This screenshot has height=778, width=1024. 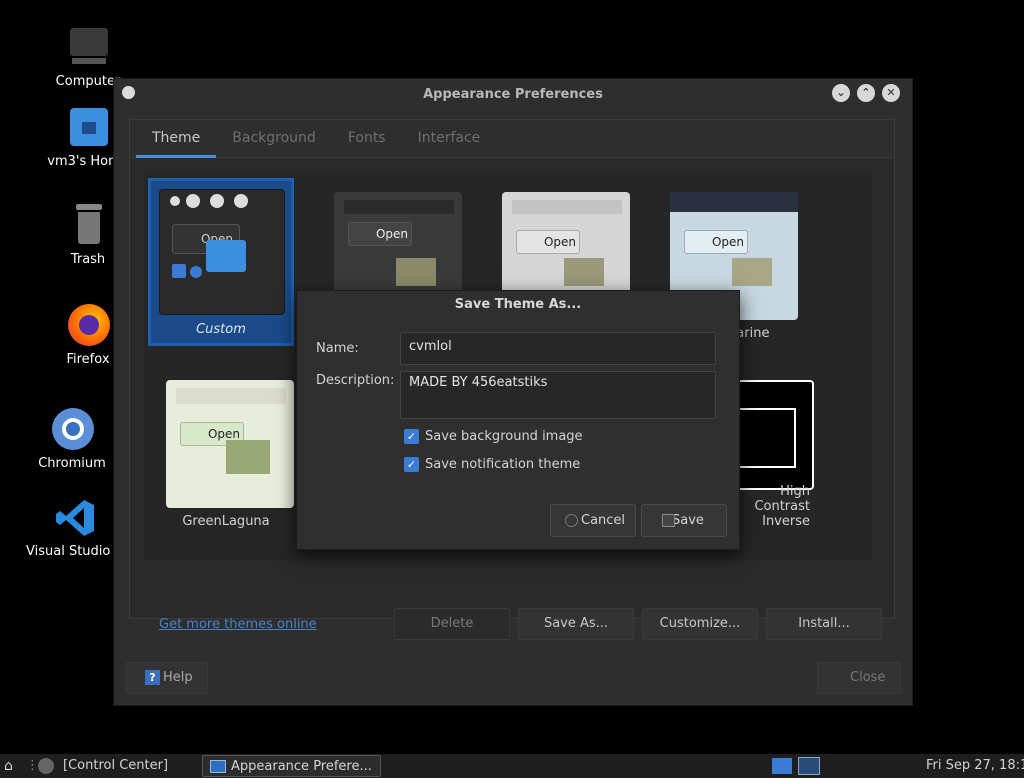 I want to click on window-titlebar: Appearance Preferences ⌄ ⌃ ✕, so click(x=513, y=94).